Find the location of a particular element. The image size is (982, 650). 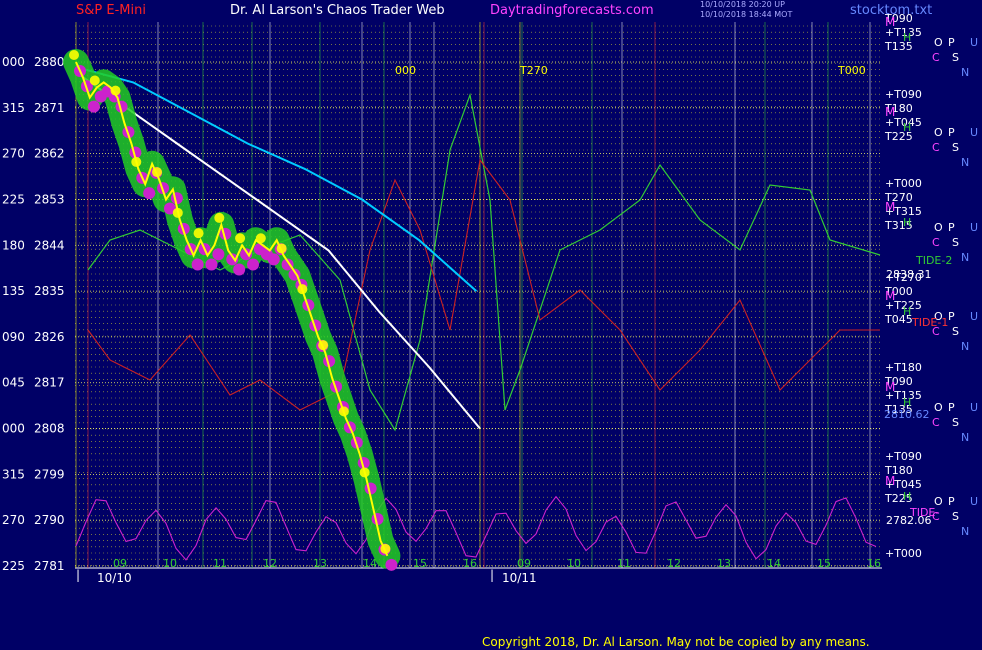

date-label: 10/11 is located at coordinates (519, 578).